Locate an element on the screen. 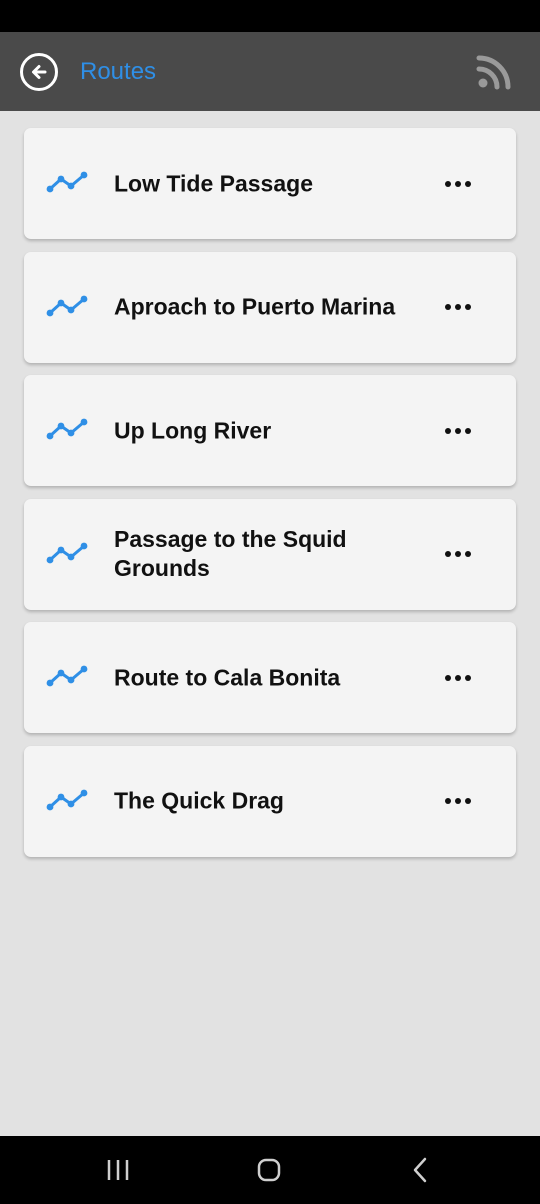 Image resolution: width=540 pixels, height=1204 pixels. route-card: Passage to the Squid Grounds is located at coordinates (270, 554).